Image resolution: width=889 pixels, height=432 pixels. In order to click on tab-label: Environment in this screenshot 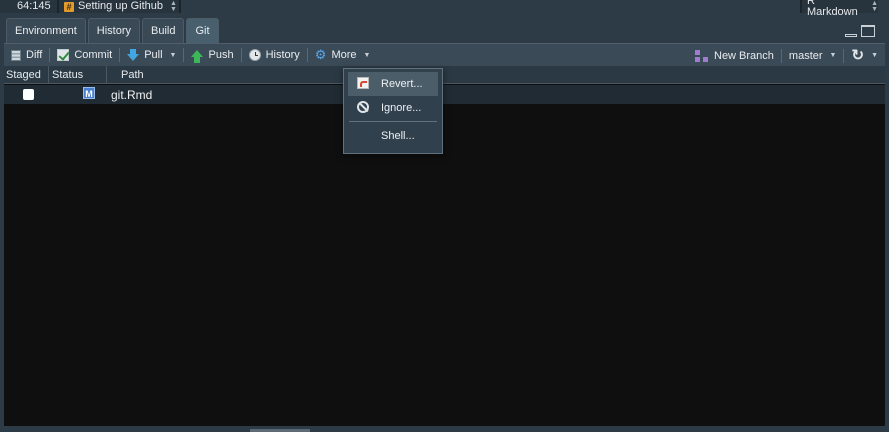, I will do `click(46, 31)`.